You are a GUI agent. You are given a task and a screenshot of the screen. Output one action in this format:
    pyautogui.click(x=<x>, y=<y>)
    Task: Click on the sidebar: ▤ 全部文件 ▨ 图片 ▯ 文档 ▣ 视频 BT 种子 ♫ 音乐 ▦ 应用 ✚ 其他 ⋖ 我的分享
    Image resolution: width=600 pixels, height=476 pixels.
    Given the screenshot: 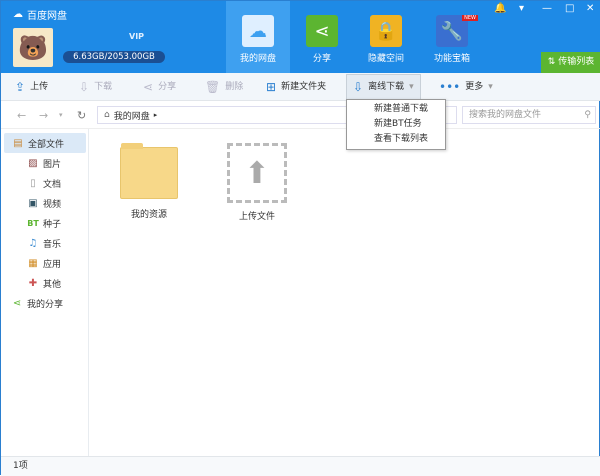 What is the action you would take?
    pyautogui.click(x=45, y=292)
    